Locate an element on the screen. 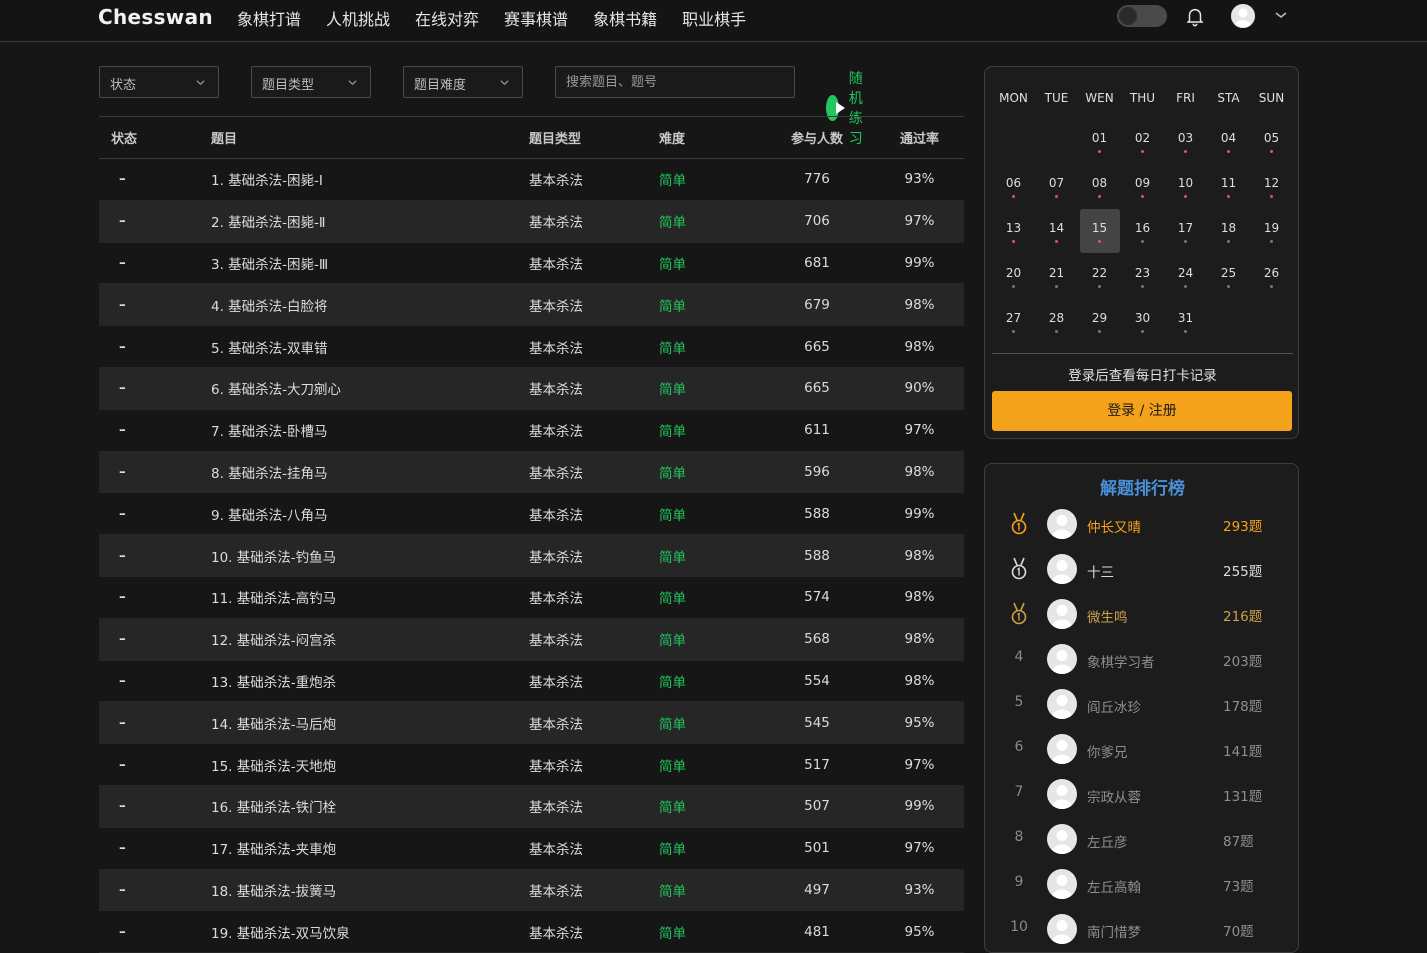 The image size is (1427, 953). chevron-down-icon is located at coordinates (1281, 15).